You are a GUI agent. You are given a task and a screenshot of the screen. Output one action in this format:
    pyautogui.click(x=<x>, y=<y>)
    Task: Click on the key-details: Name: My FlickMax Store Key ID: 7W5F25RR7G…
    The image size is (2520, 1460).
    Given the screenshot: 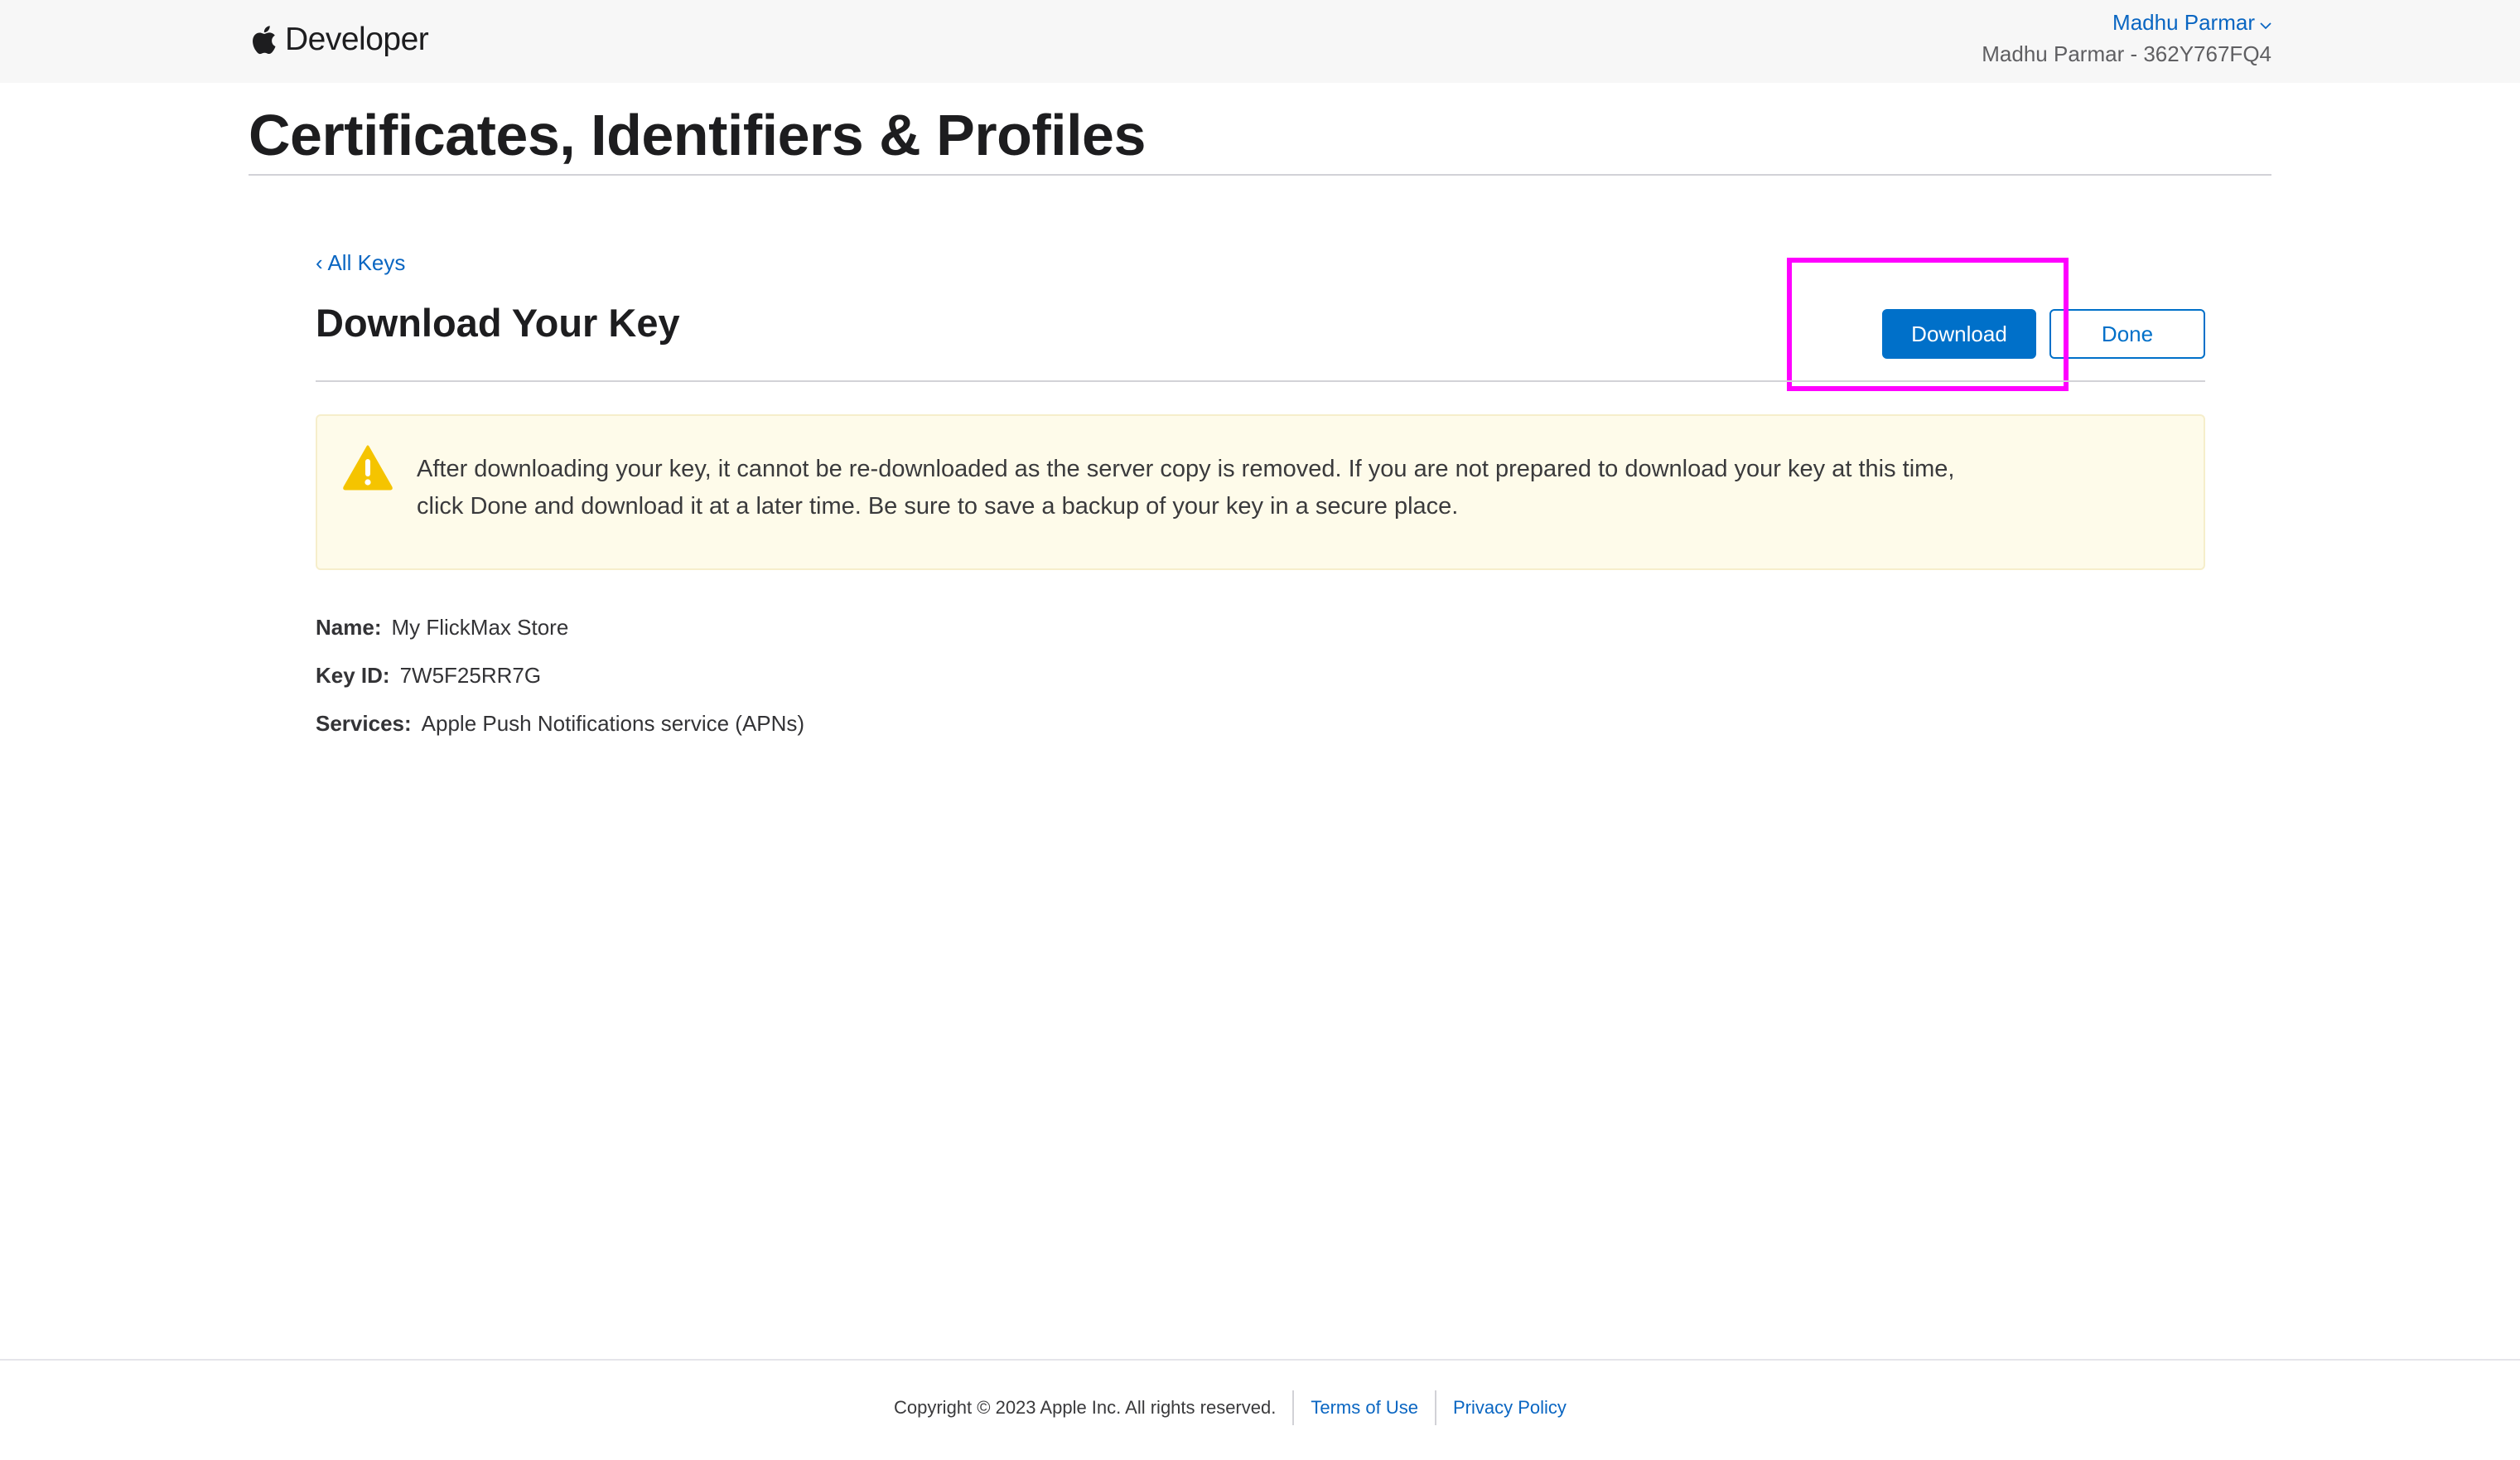 What is the action you would take?
    pyautogui.click(x=560, y=685)
    